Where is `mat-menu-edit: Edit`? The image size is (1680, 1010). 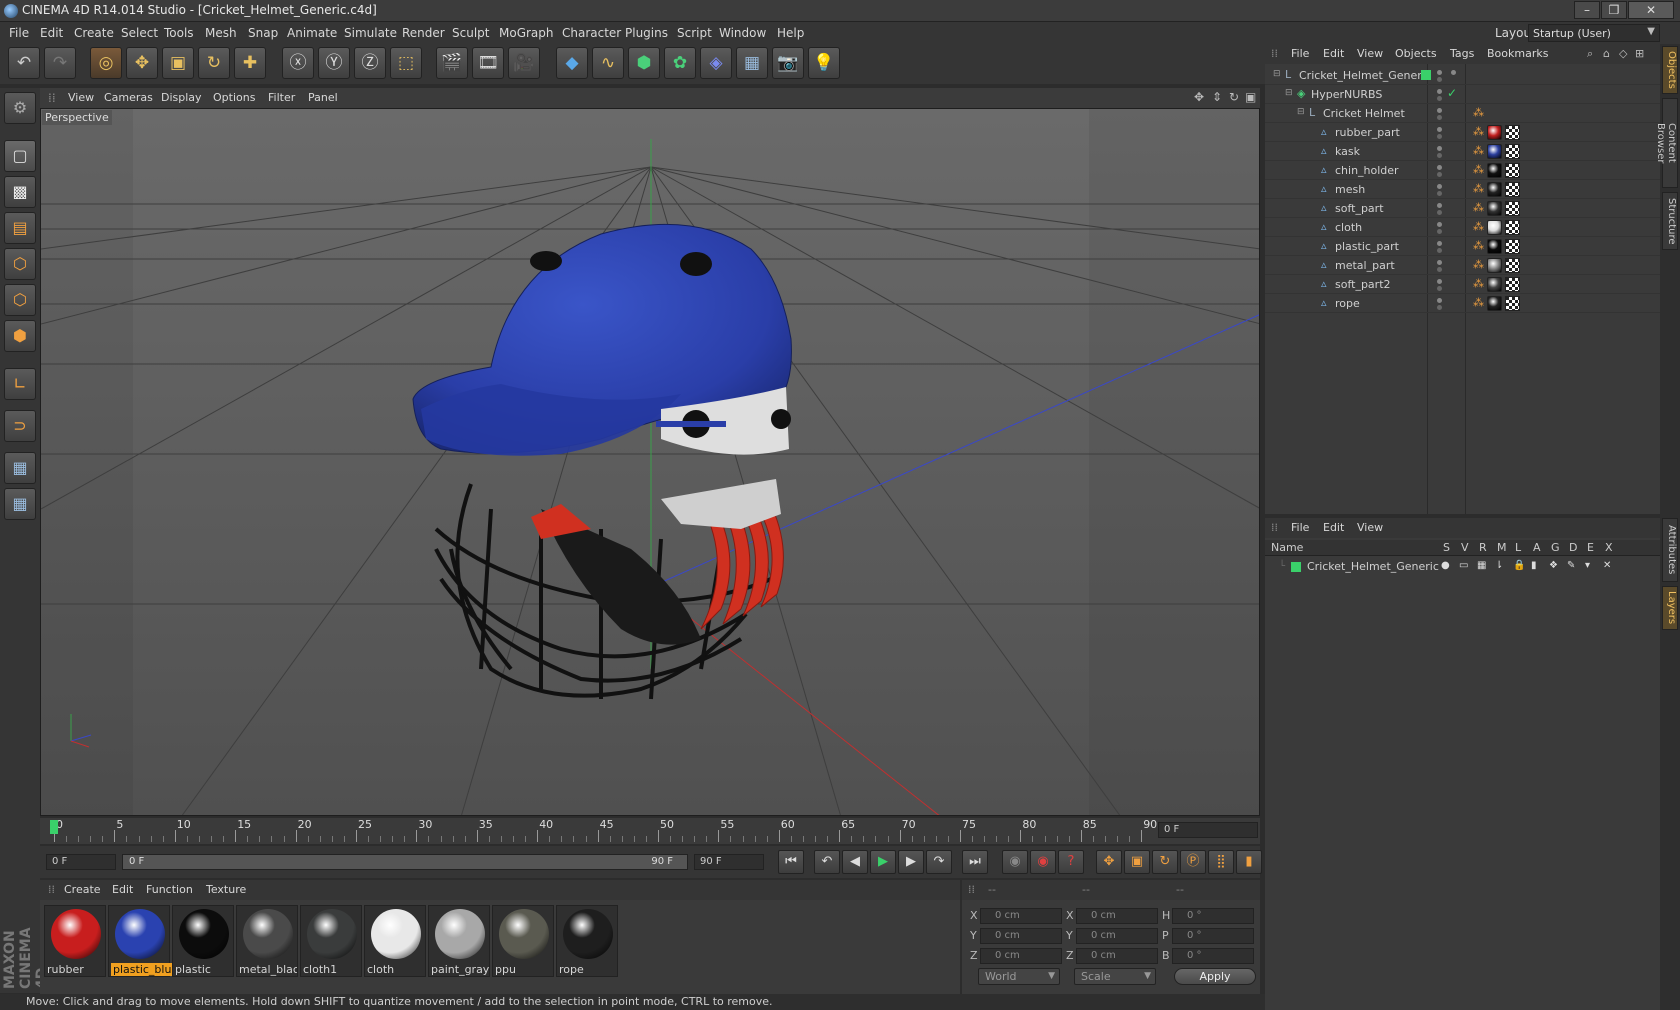
mat-menu-edit: Edit is located at coordinates (122, 889).